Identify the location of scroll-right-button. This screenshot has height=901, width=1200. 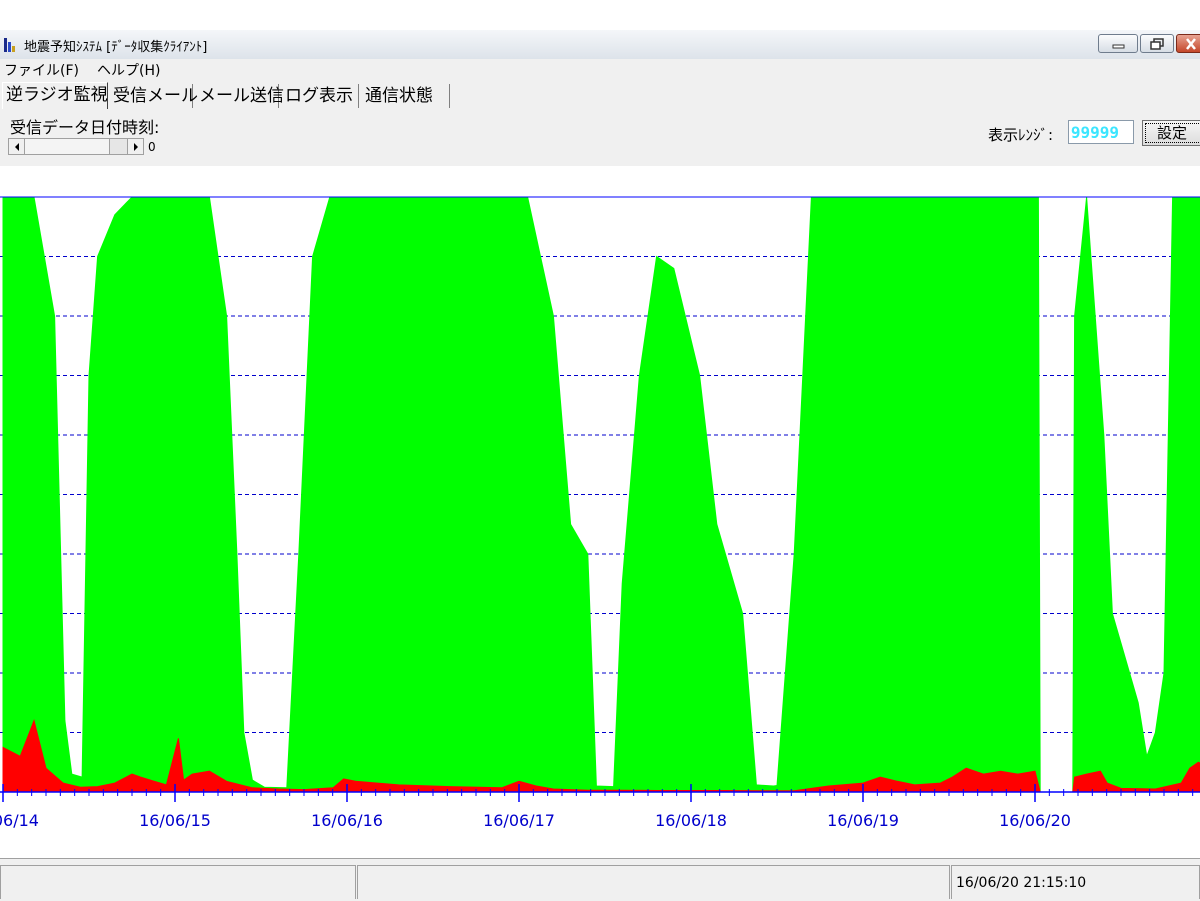
(135, 146).